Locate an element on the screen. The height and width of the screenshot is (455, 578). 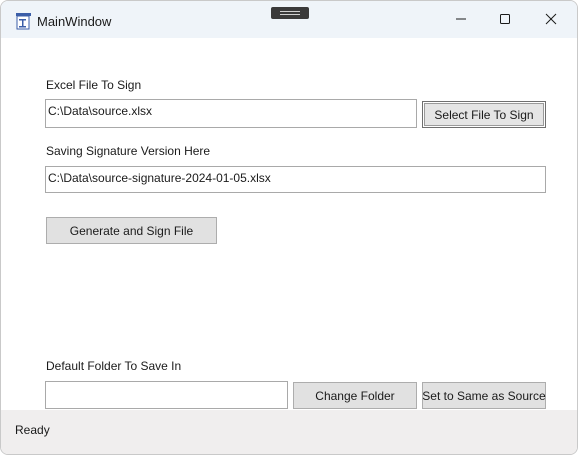
snap-handle is located at coordinates (290, 13).